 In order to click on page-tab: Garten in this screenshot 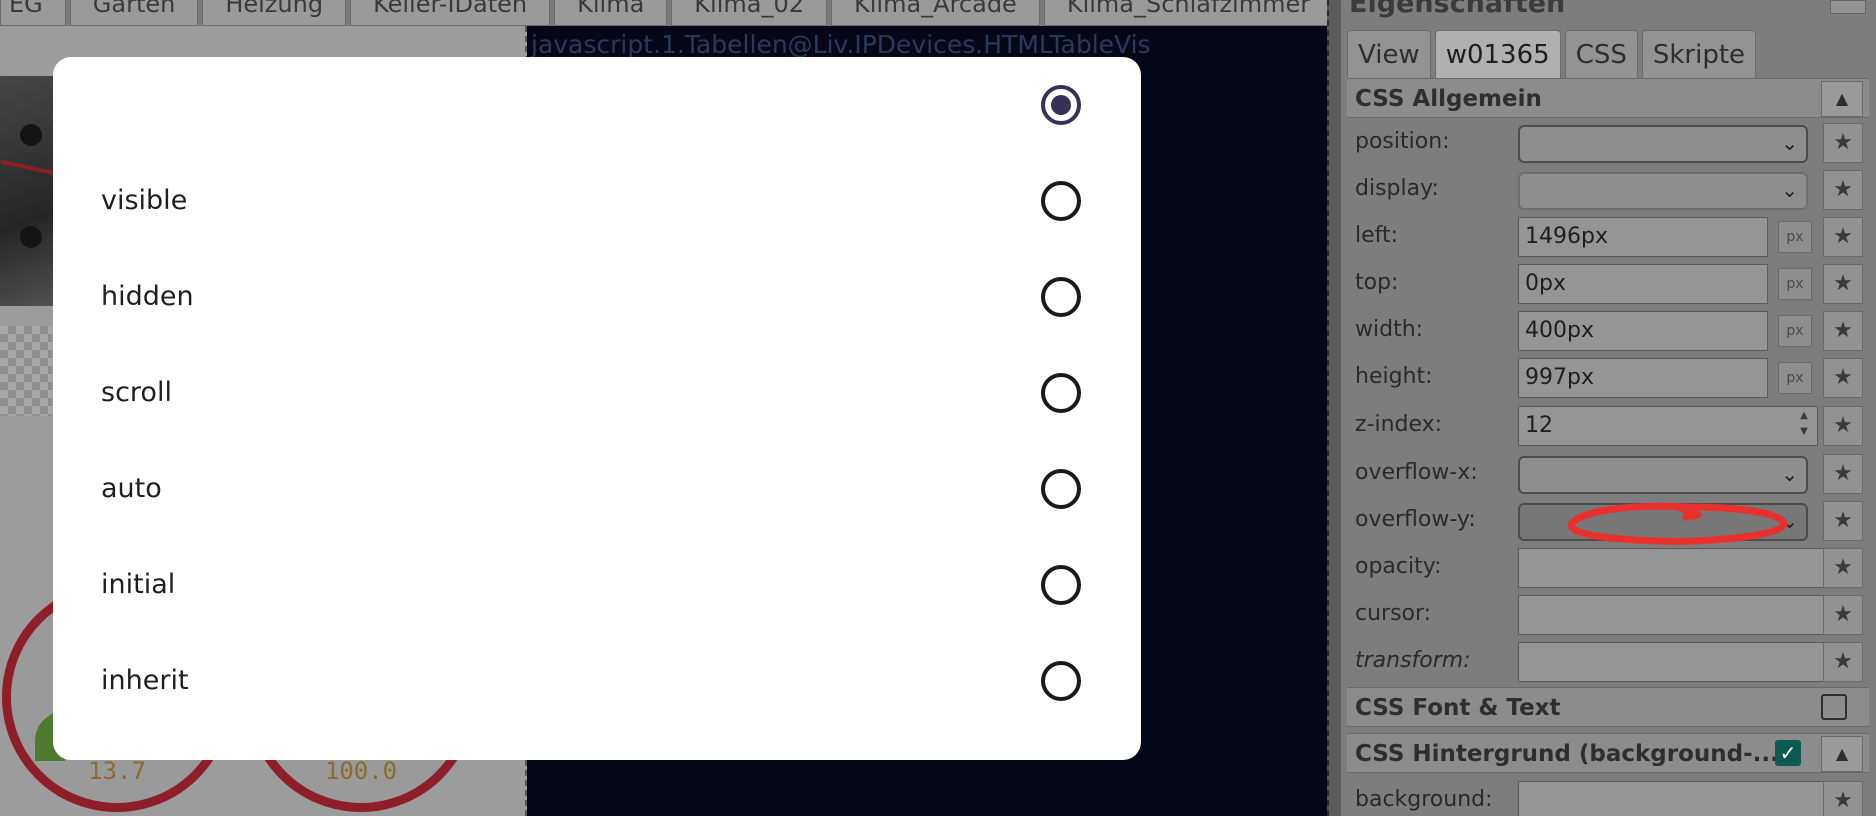, I will do `click(134, 13)`.